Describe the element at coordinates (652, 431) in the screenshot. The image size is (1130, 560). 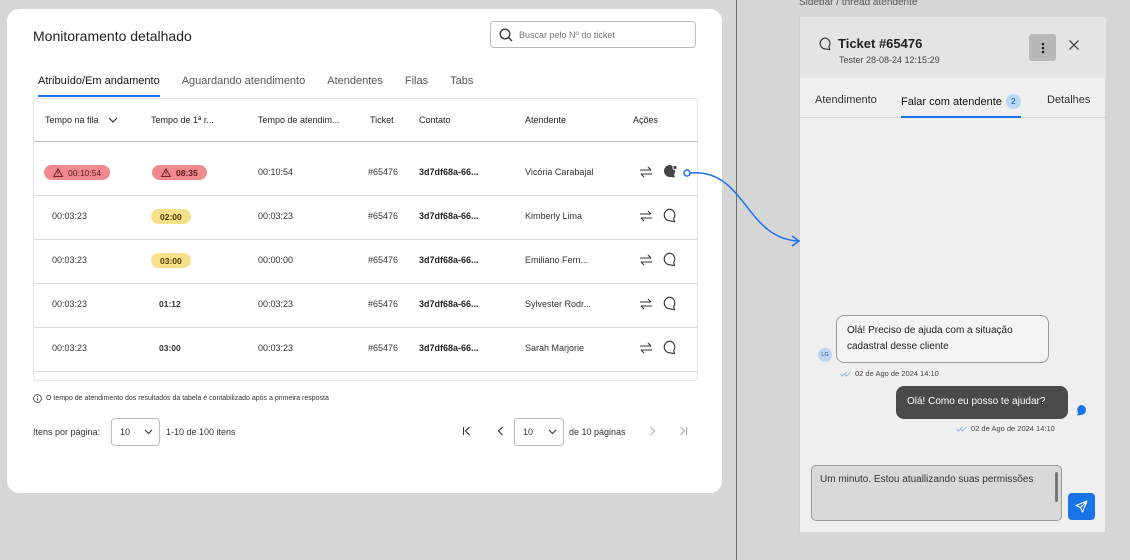
I see `next-page-icon` at that location.